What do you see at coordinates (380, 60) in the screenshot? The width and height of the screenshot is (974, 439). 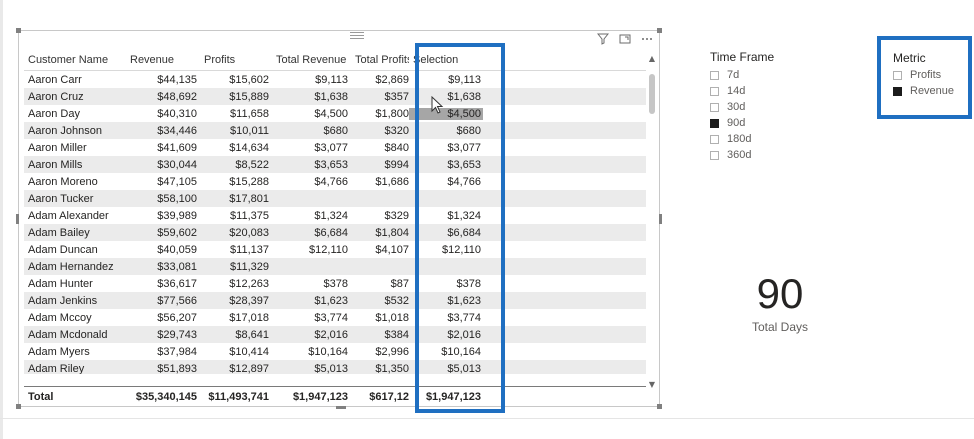 I see `column-header-total-profits: Total Profits` at bounding box center [380, 60].